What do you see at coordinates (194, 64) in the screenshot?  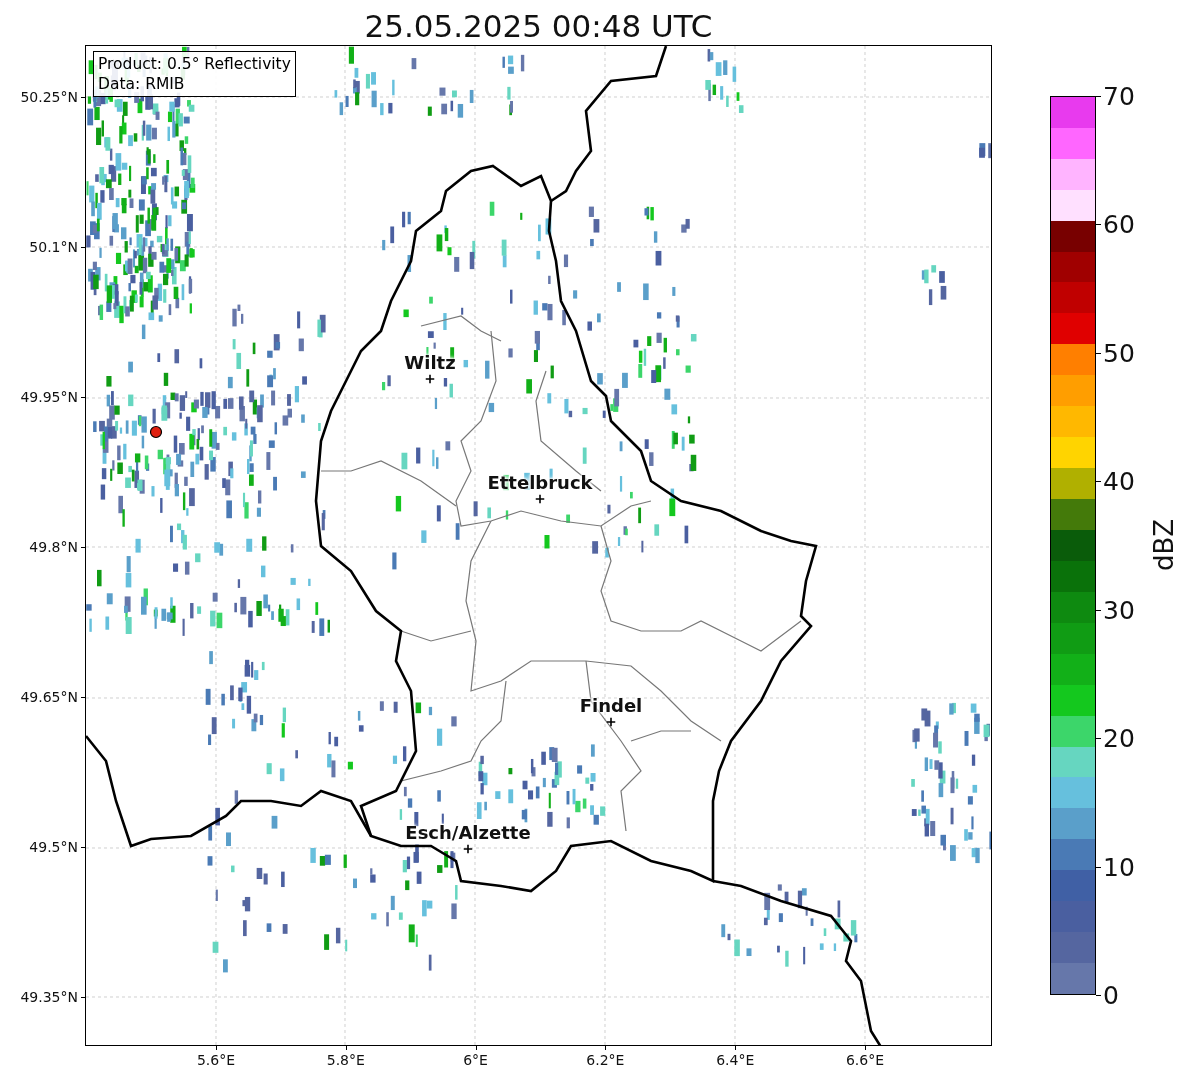 I see `info-text: Product: 0.5° Reflectivity` at bounding box center [194, 64].